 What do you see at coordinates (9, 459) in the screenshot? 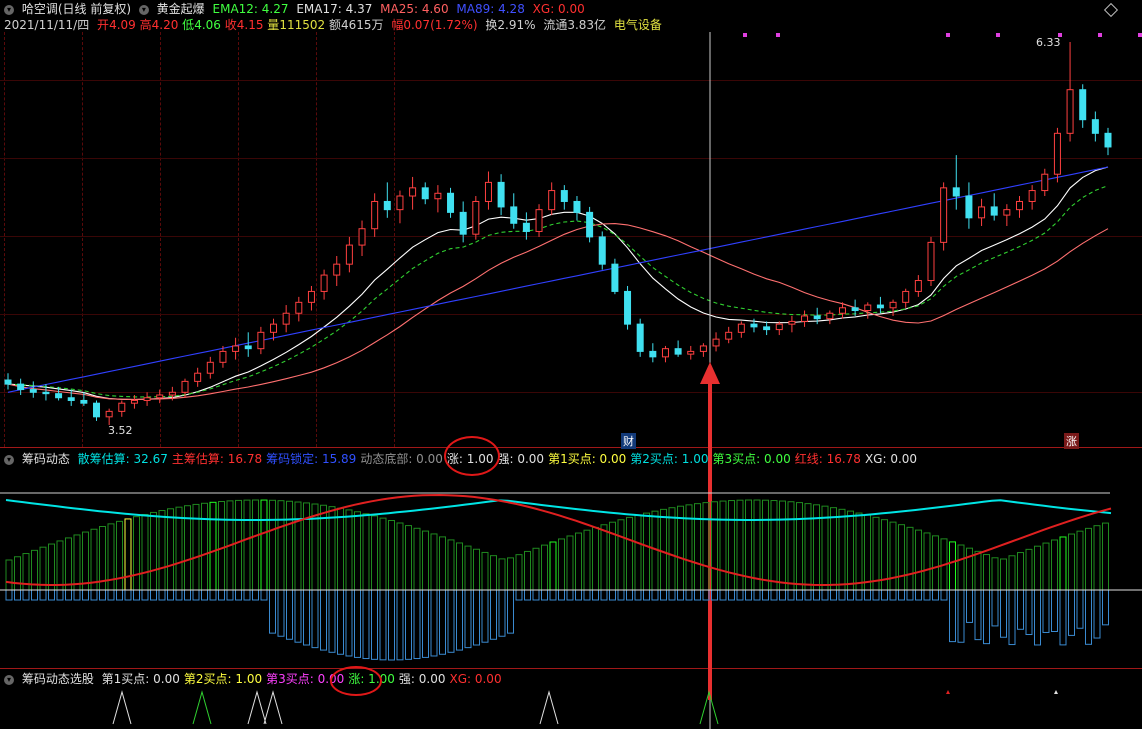
I see `panel2-menu-icon: ▾` at bounding box center [9, 459].